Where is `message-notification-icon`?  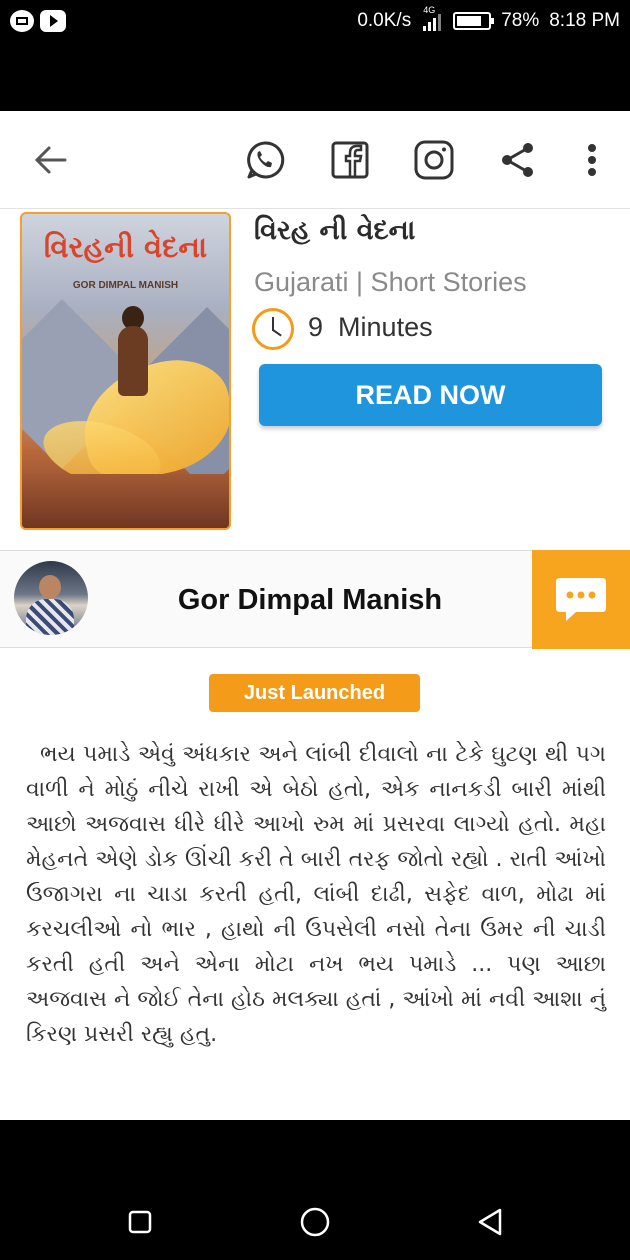
message-notification-icon is located at coordinates (22, 21).